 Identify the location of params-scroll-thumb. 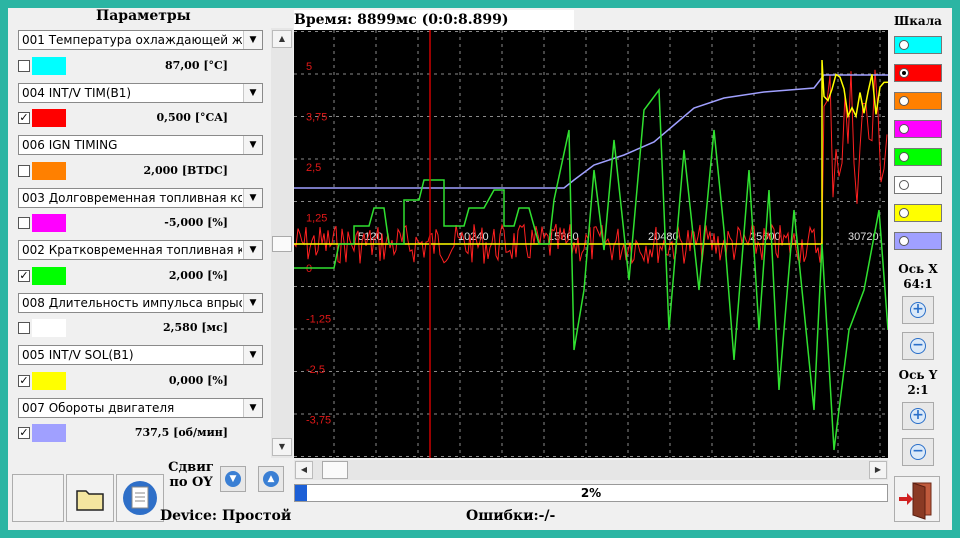
(282, 244).